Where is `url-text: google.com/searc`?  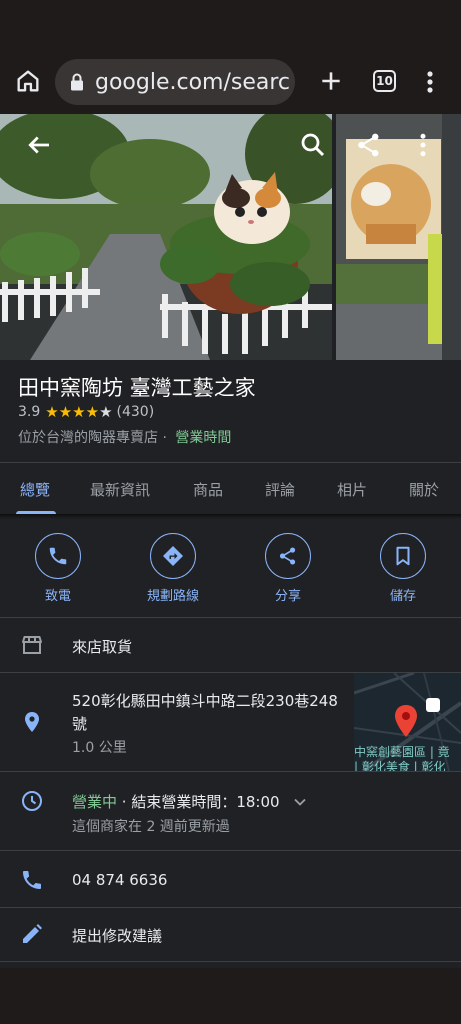
url-text: google.com/searc is located at coordinates (193, 82).